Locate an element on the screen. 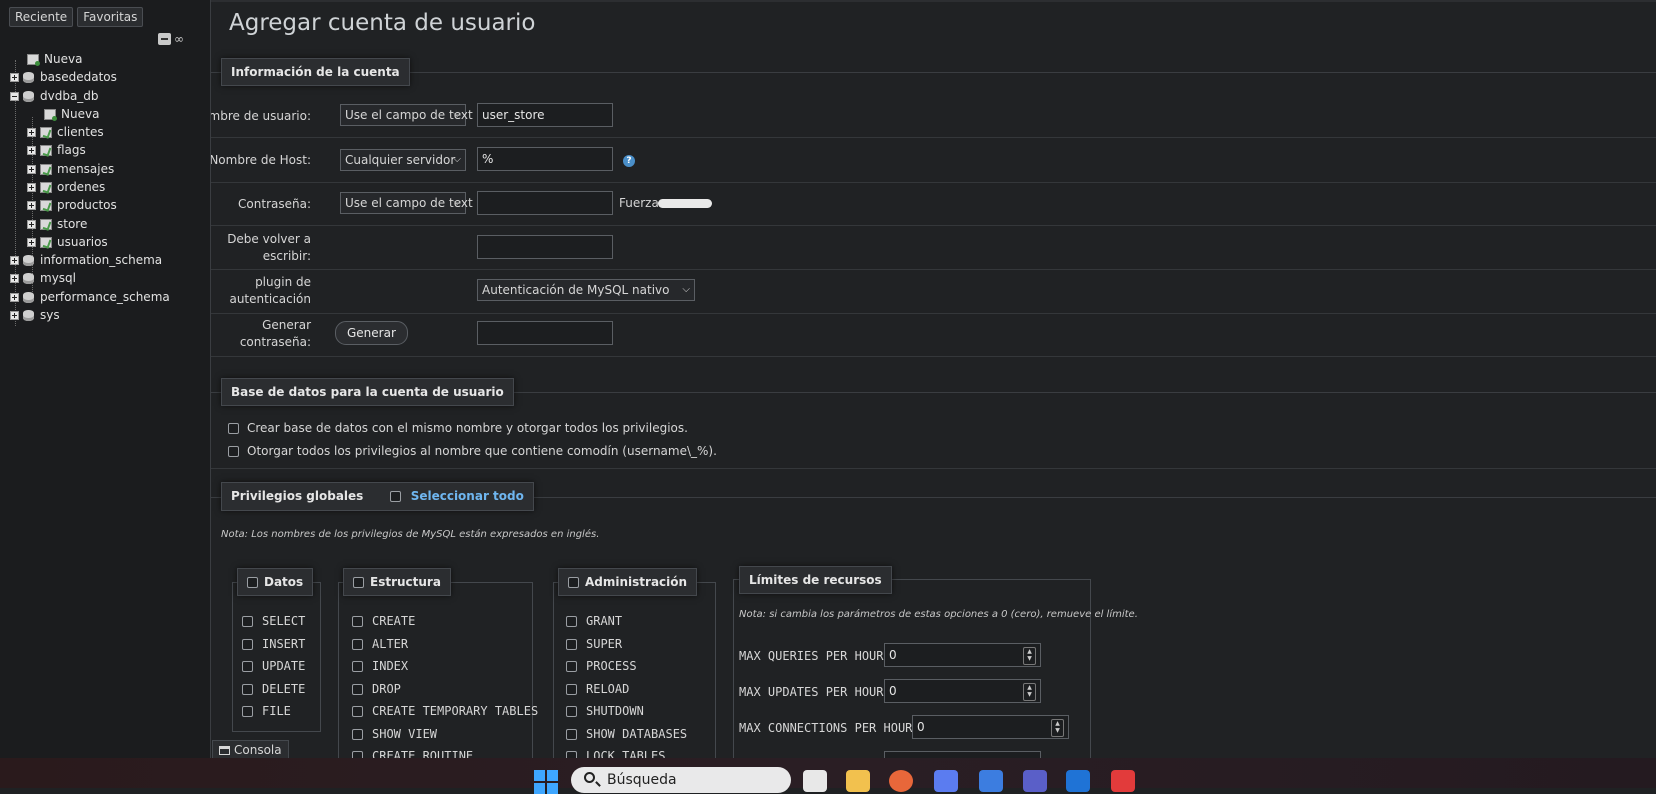 Image resolution: width=1656 pixels, height=794 pixels. help-icon: ? is located at coordinates (629, 161).